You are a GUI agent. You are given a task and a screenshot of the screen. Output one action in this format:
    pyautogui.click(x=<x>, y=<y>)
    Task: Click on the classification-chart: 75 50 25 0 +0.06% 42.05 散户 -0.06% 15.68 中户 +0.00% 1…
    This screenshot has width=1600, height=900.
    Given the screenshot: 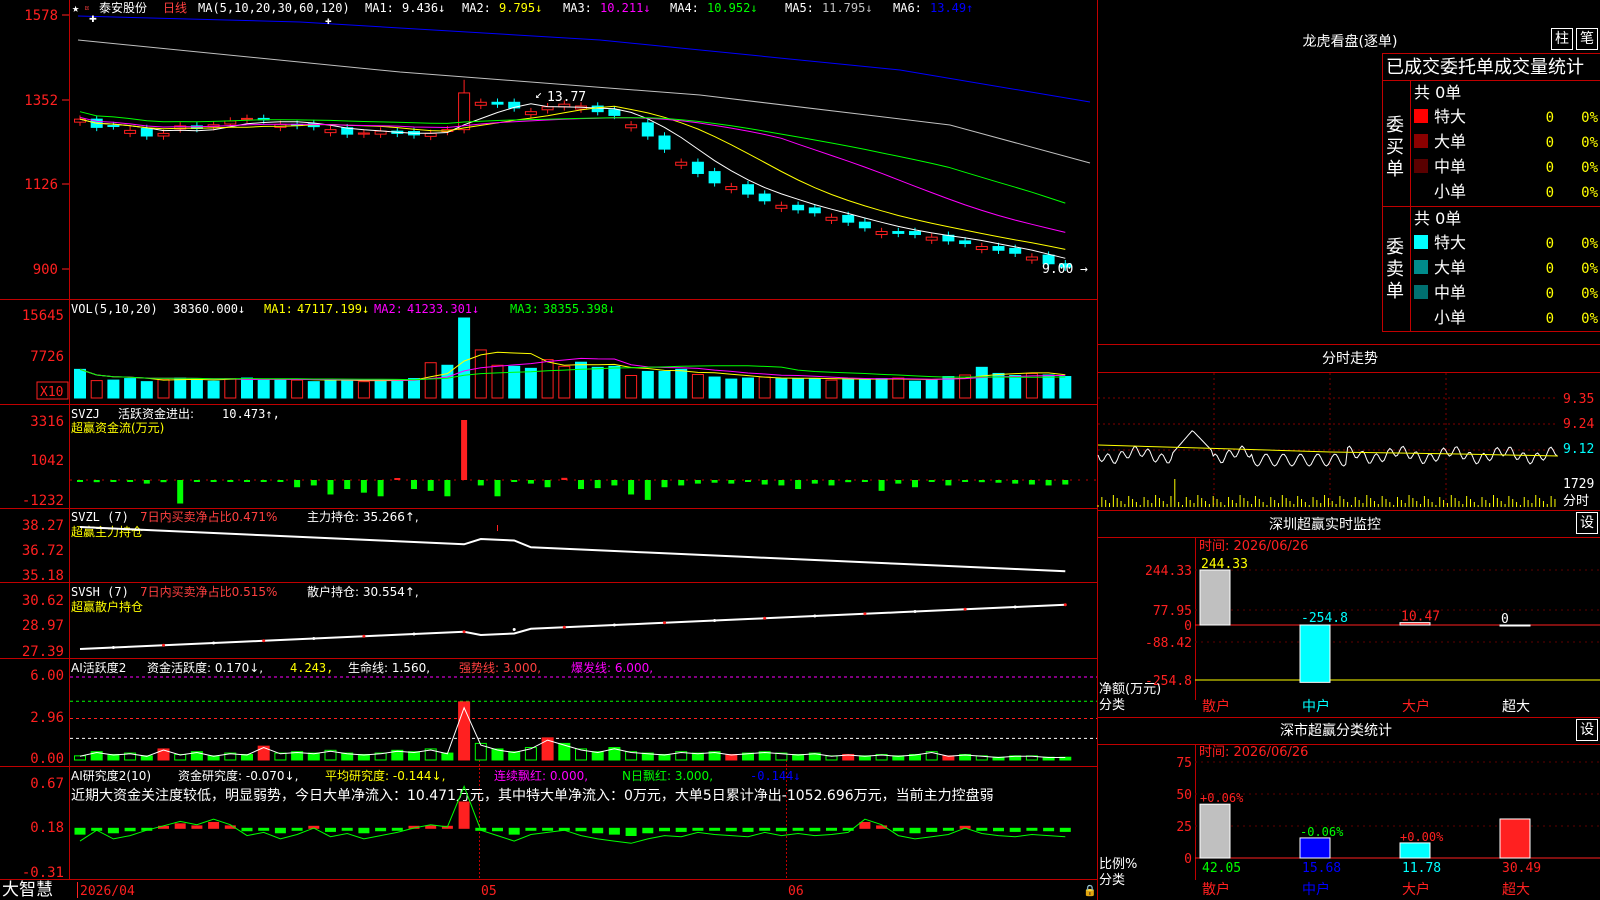 What is the action you would take?
    pyautogui.click(x=1388, y=827)
    